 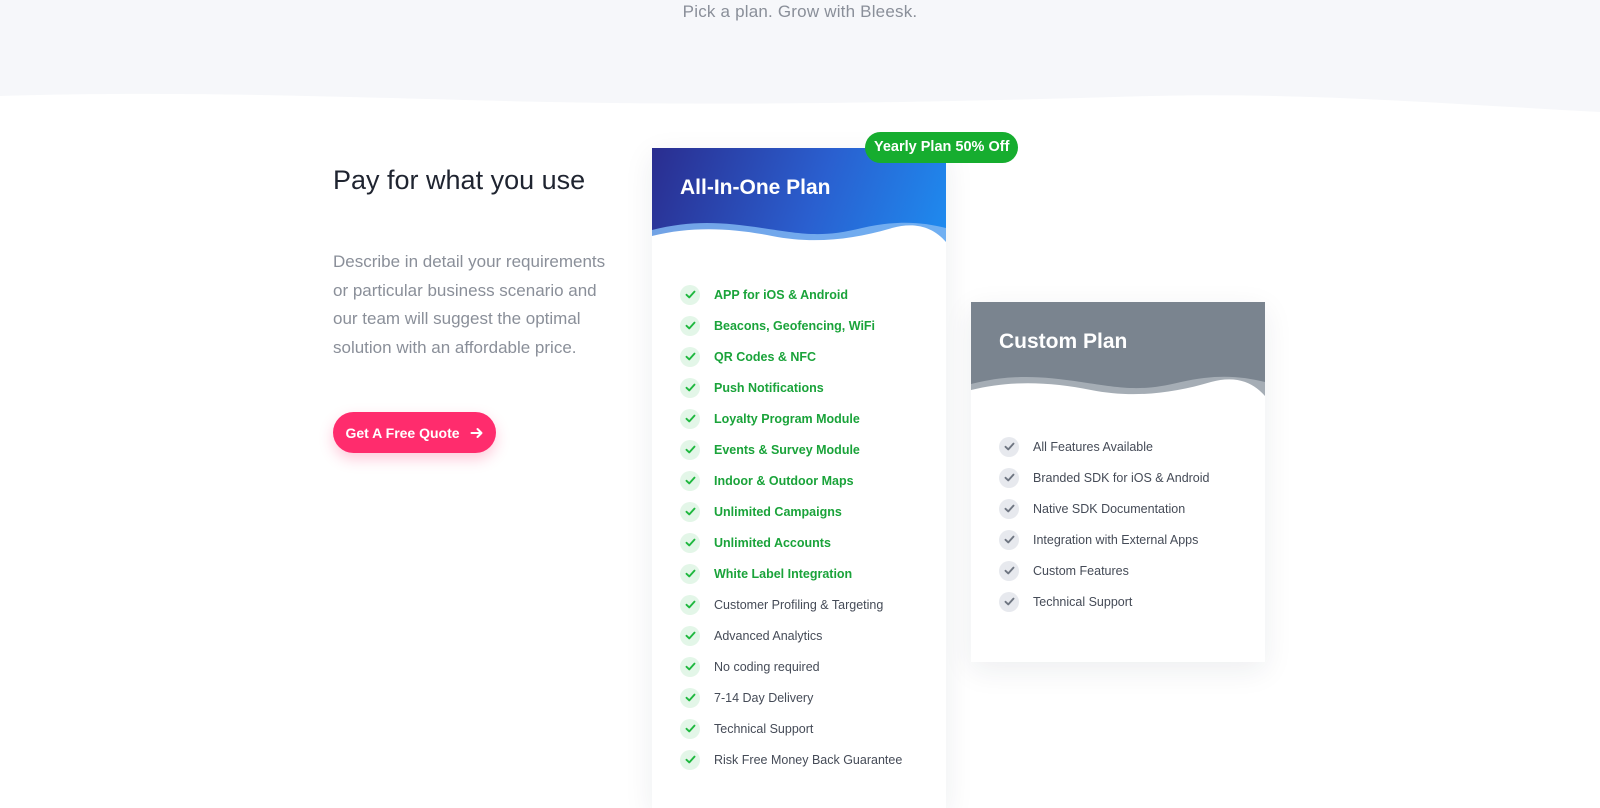 I want to click on feature-item: Native SDK Documentation, so click(x=1104, y=508).